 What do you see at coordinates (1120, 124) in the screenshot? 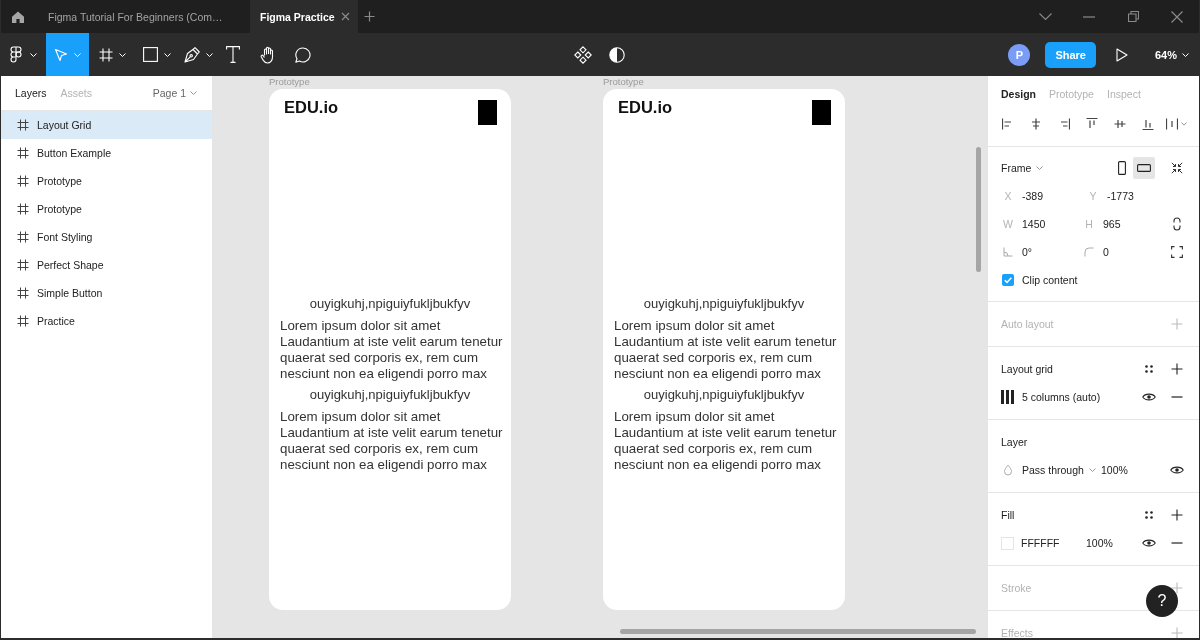
I see `align-middle-icon` at bounding box center [1120, 124].